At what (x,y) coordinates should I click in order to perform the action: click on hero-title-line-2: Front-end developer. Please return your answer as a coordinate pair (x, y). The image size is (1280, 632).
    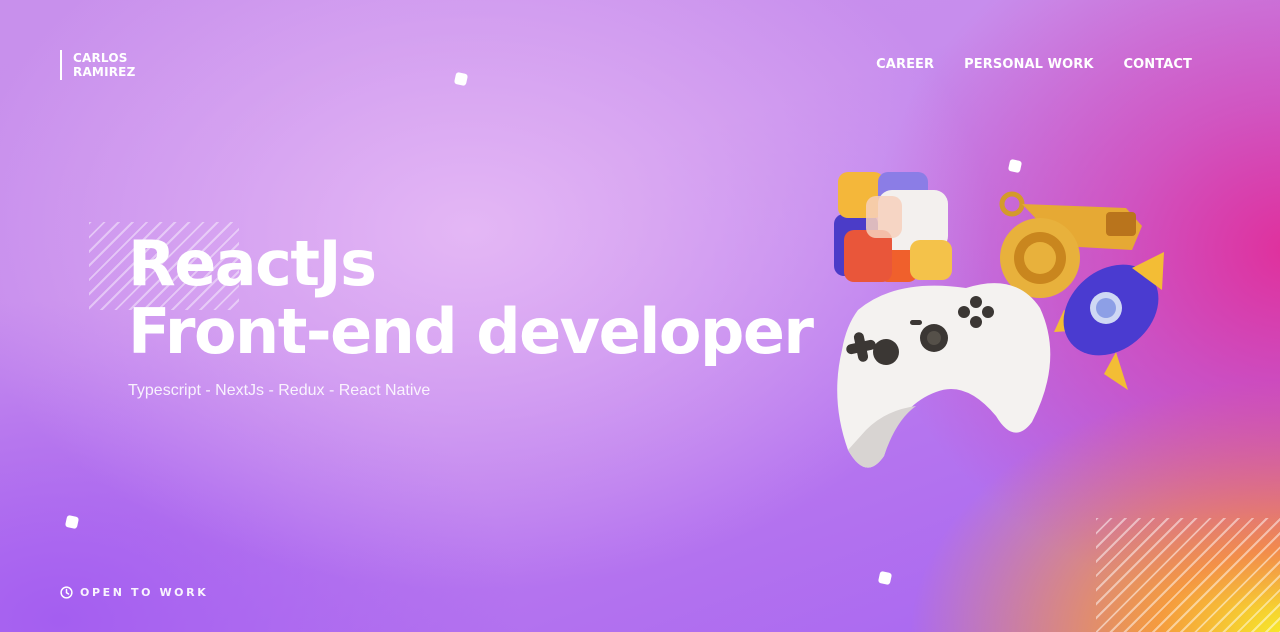
    Looking at the image, I should click on (471, 331).